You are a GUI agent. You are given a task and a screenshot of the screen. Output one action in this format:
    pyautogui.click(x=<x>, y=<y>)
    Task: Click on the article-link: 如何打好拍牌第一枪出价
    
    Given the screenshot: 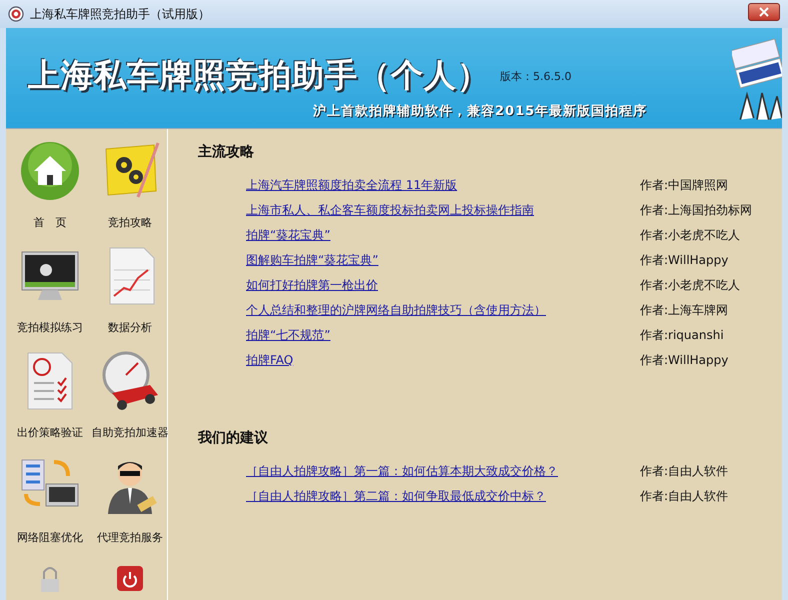 What is the action you would take?
    pyautogui.click(x=443, y=285)
    